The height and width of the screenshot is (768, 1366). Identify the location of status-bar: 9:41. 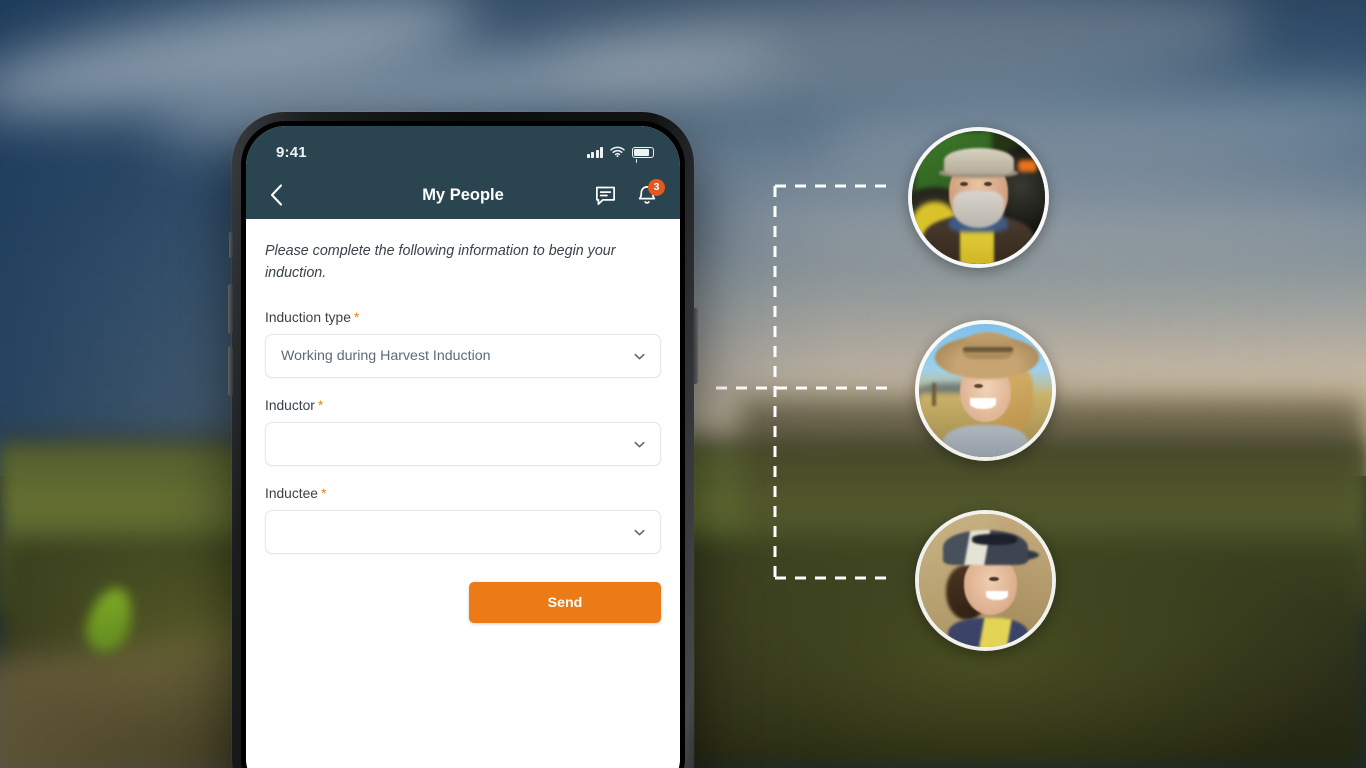
(463, 148).